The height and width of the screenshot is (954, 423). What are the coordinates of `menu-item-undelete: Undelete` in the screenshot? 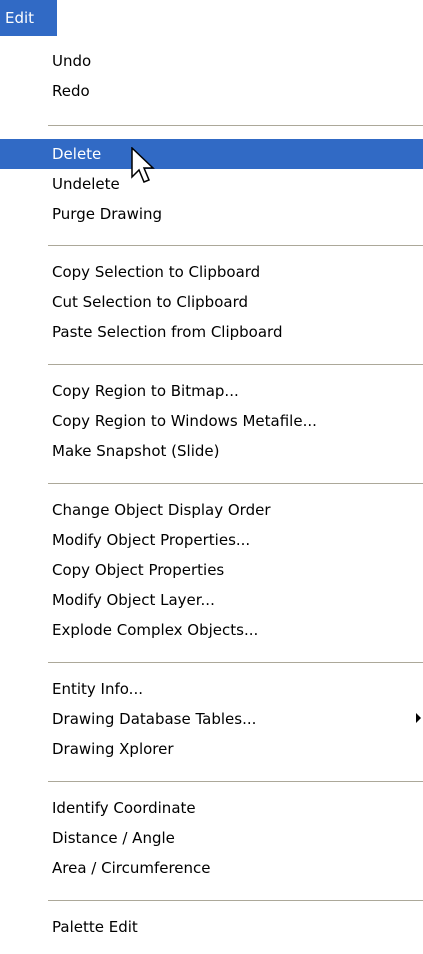 It's located at (211, 184).